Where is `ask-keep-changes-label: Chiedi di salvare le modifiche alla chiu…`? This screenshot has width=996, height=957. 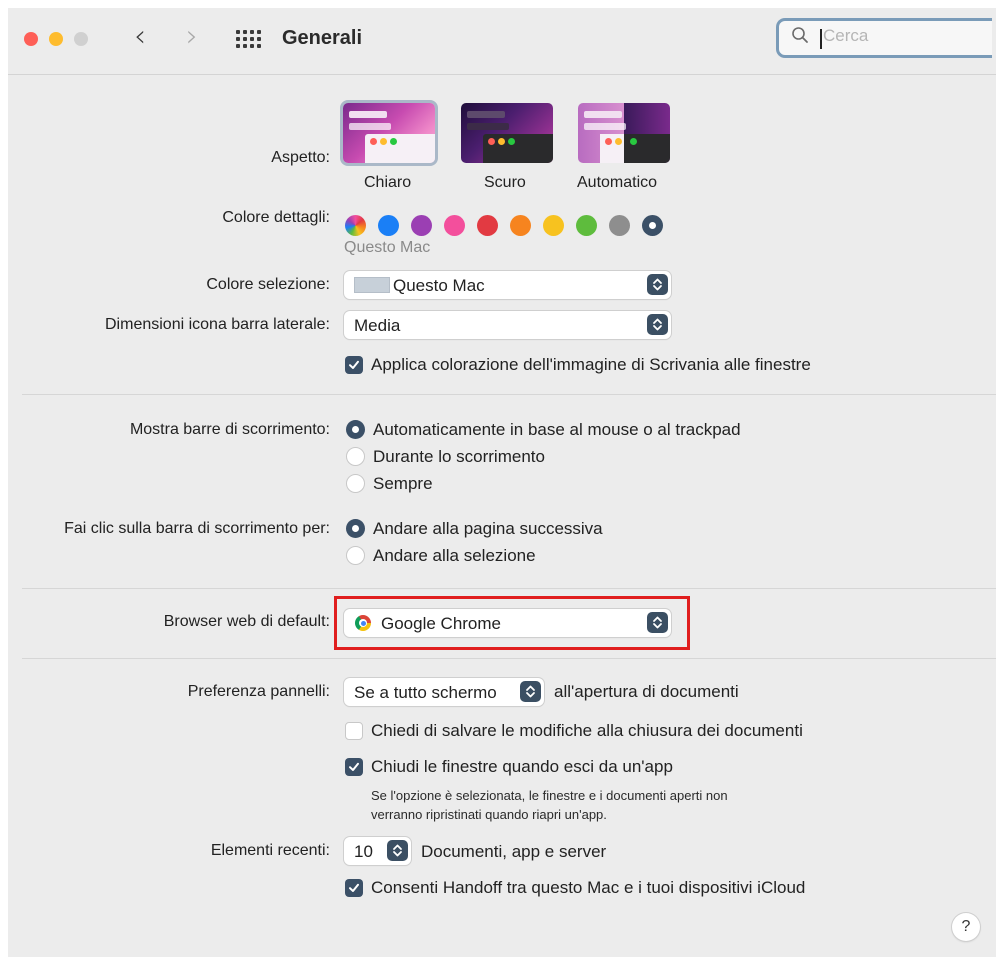 ask-keep-changes-label: Chiedi di salvare le modifiche alla chiu… is located at coordinates (587, 730).